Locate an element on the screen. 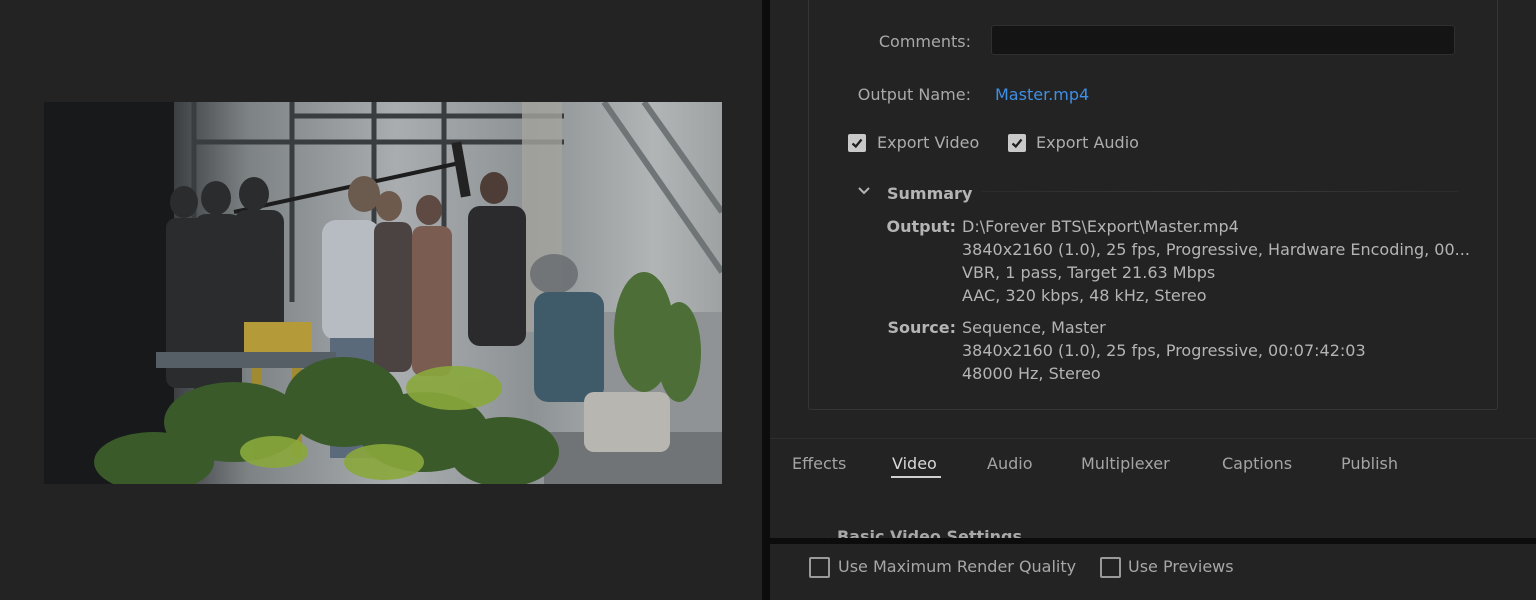 The width and height of the screenshot is (1536, 600). summary-source-line: Sequence, Master is located at coordinates (1034, 327).